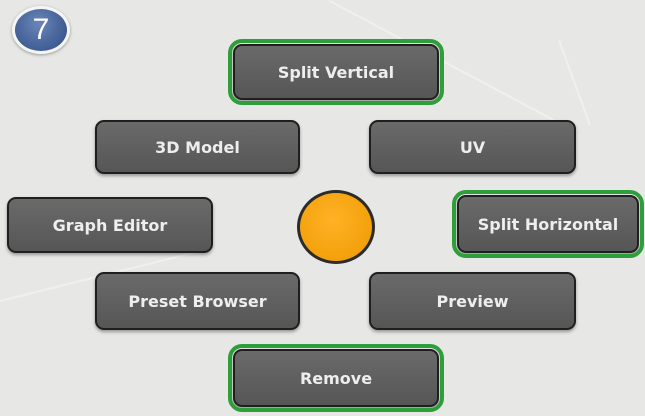  What do you see at coordinates (41, 30) in the screenshot?
I see `step-number-badge: 7` at bounding box center [41, 30].